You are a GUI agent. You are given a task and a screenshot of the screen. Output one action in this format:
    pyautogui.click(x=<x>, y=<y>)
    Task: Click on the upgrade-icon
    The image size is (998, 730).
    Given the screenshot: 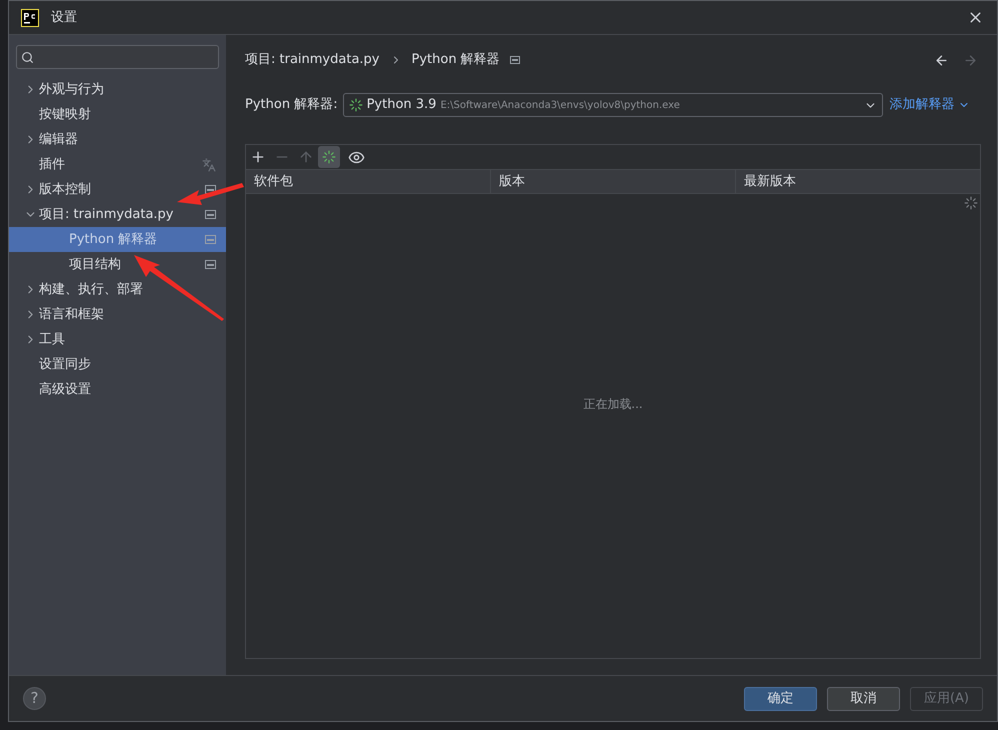 What is the action you would take?
    pyautogui.click(x=306, y=157)
    